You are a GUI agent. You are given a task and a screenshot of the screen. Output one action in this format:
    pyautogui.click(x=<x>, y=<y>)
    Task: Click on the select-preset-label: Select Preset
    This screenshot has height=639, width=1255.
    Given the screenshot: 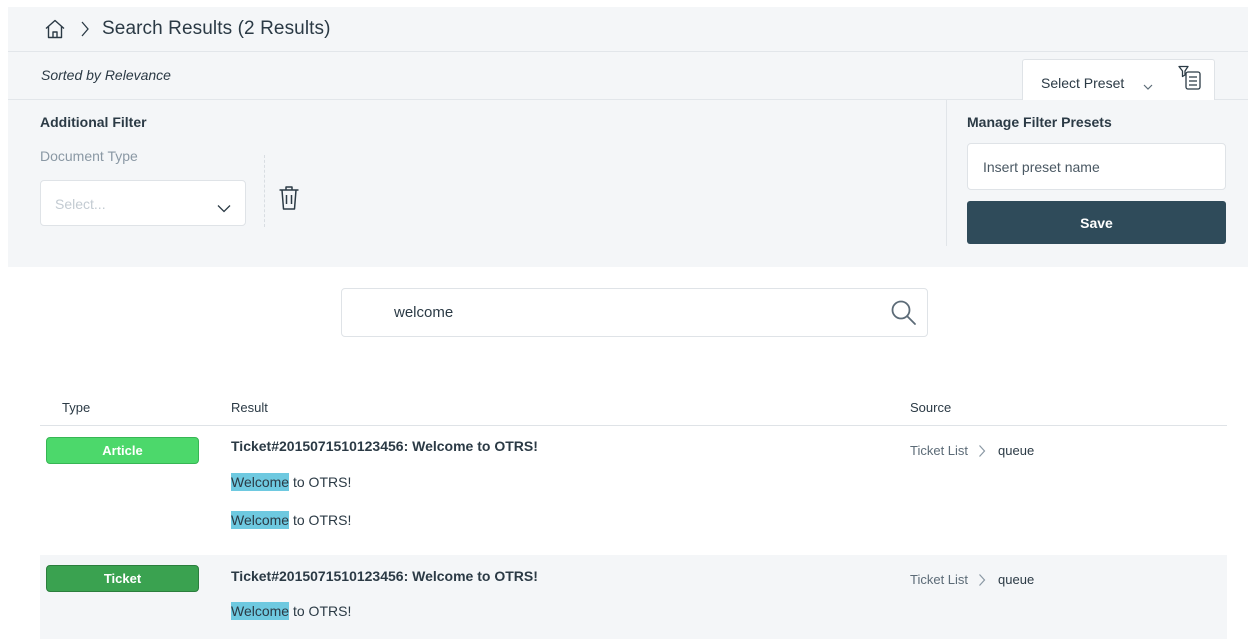 What is the action you would take?
    pyautogui.click(x=1082, y=83)
    